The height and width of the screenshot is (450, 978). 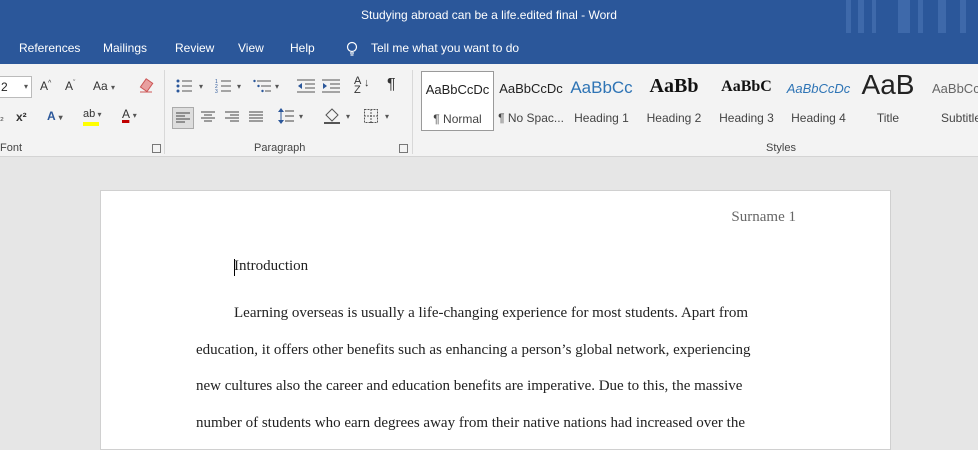 I want to click on multilevel-list-icon, so click(x=262, y=86).